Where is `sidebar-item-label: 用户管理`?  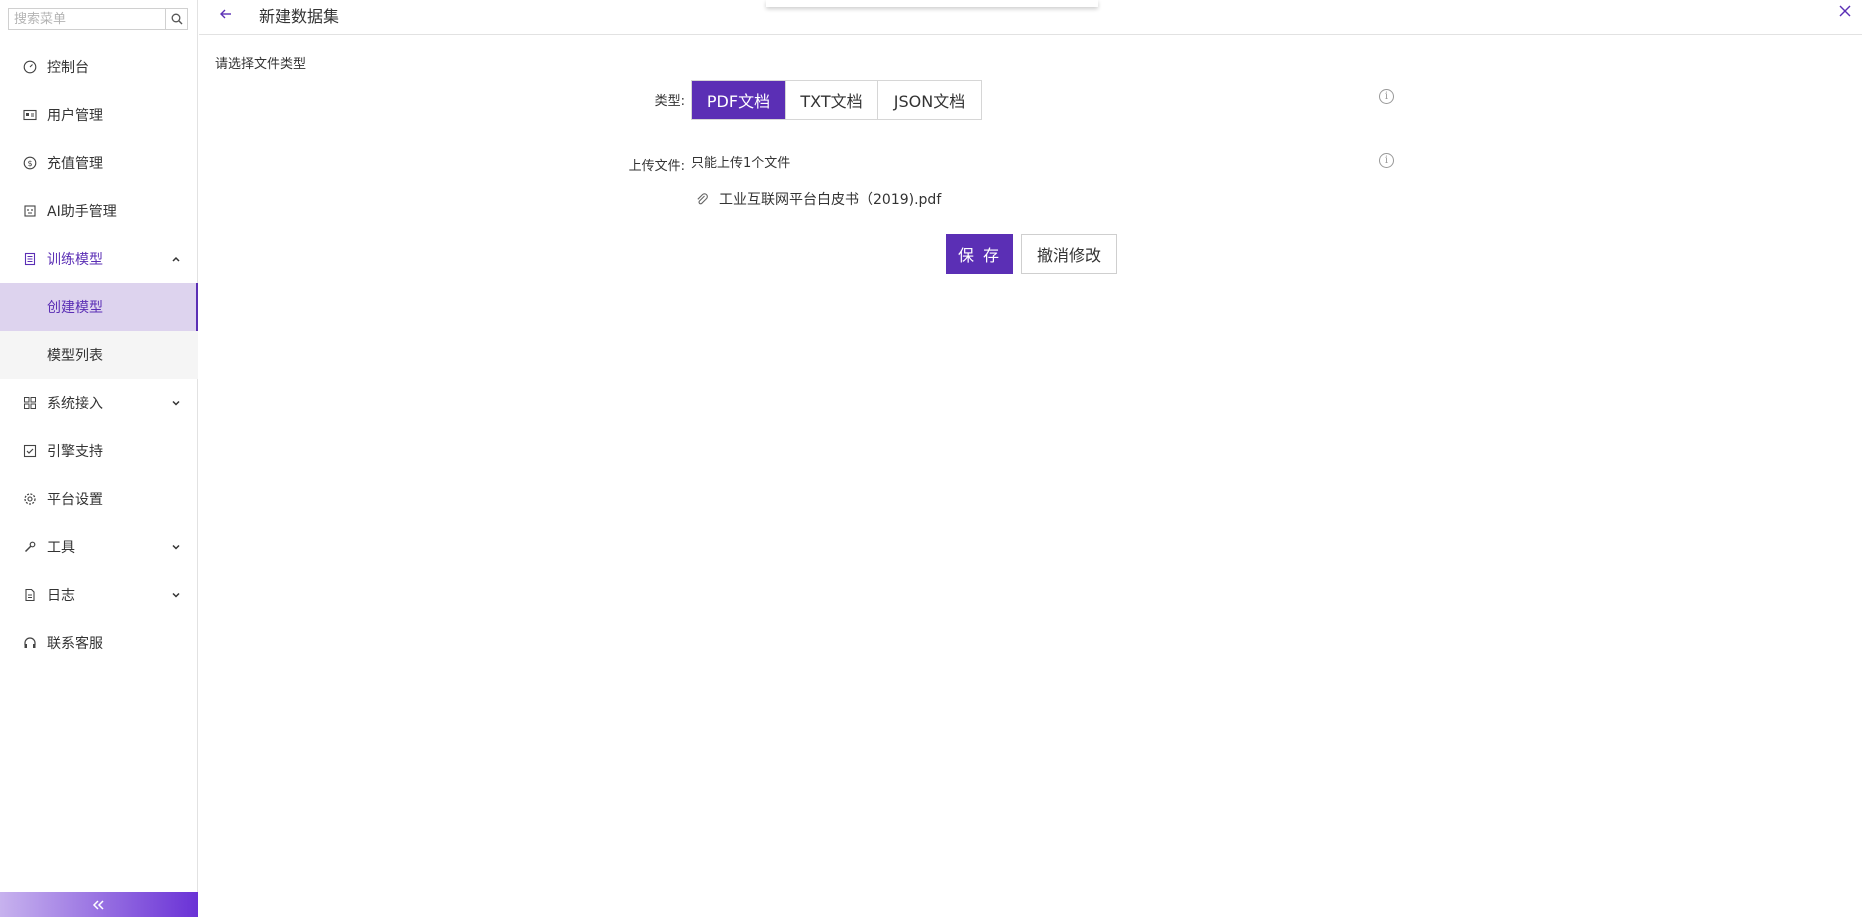
sidebar-item-label: 用户管理 is located at coordinates (75, 116).